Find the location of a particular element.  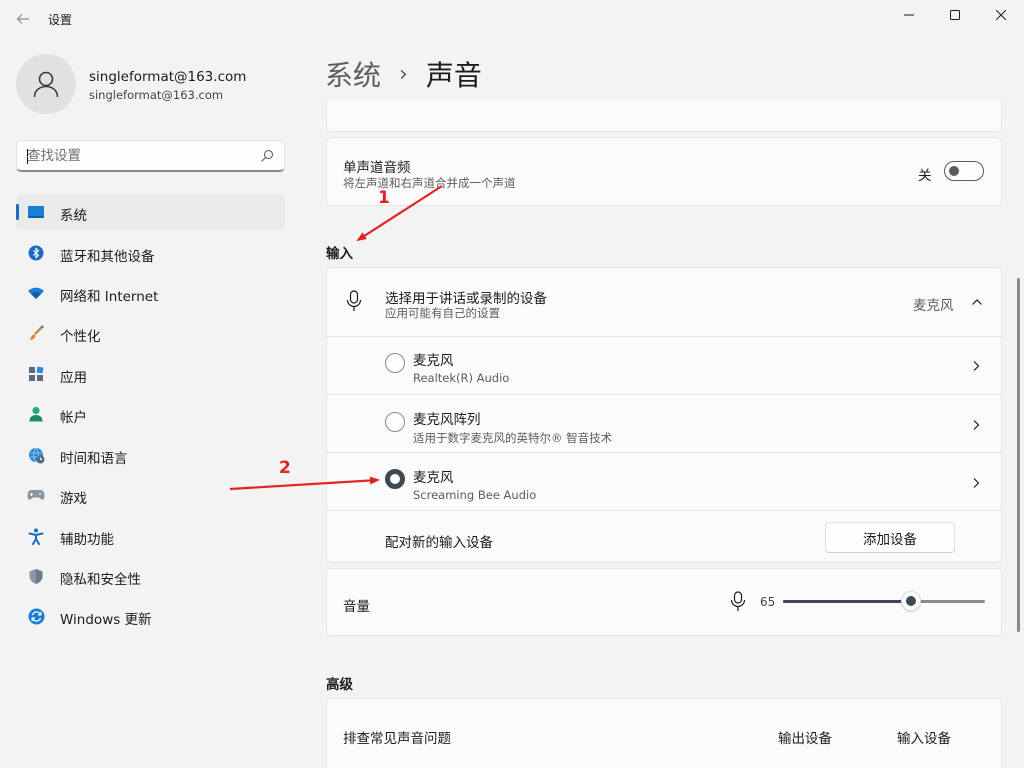

annotation-overlay is located at coordinates (336, 338).